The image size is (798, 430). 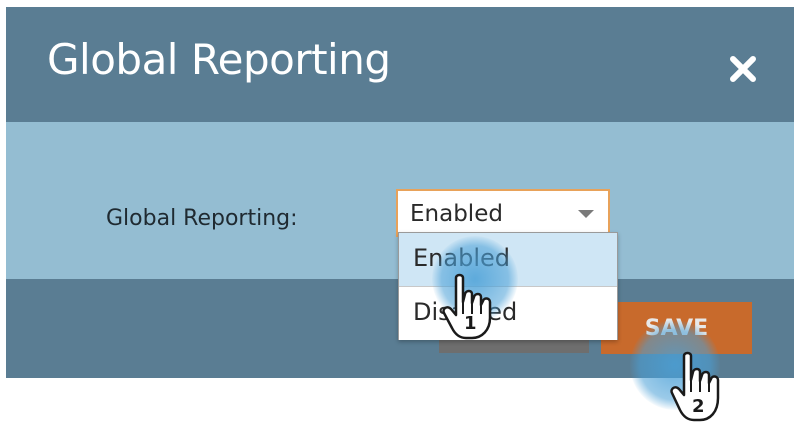 What do you see at coordinates (743, 69) in the screenshot?
I see `close-icon` at bounding box center [743, 69].